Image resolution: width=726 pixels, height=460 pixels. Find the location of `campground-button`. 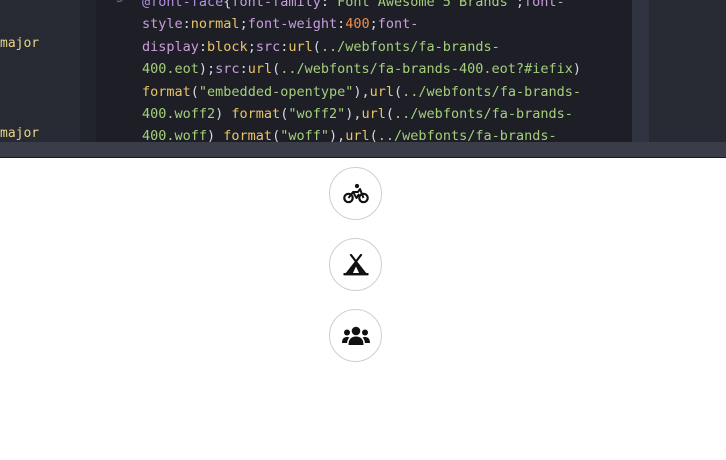

campground-button is located at coordinates (355, 264).